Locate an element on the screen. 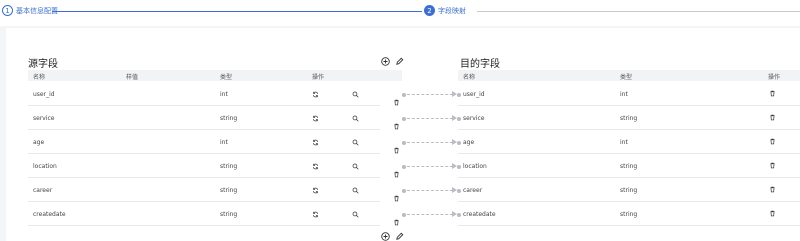 The image size is (800, 241). target-field-name: career is located at coordinates (473, 190).